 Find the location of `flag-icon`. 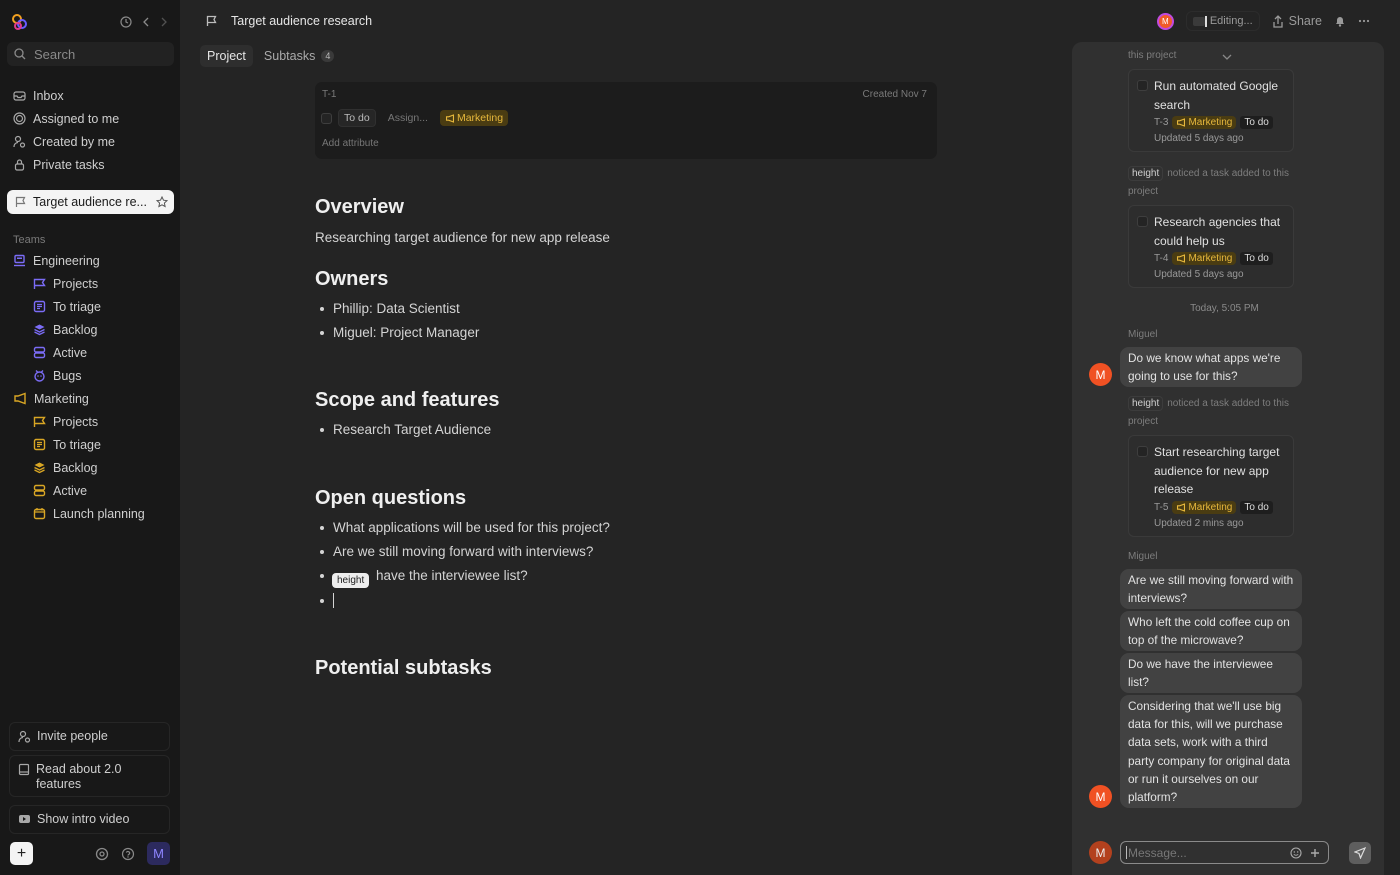

flag-icon is located at coordinates (39, 421).